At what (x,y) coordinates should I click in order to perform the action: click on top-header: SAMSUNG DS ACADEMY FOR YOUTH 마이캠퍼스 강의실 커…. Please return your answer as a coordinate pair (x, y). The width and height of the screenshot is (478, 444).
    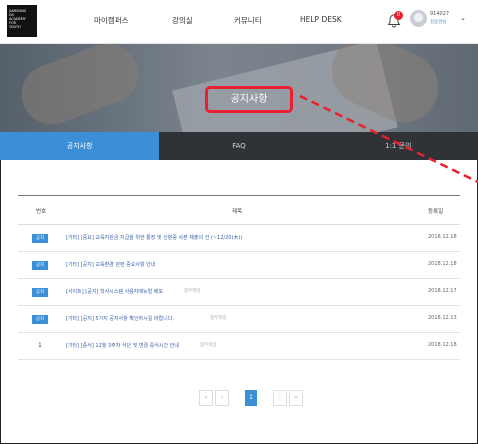
    Looking at the image, I should click on (239, 22).